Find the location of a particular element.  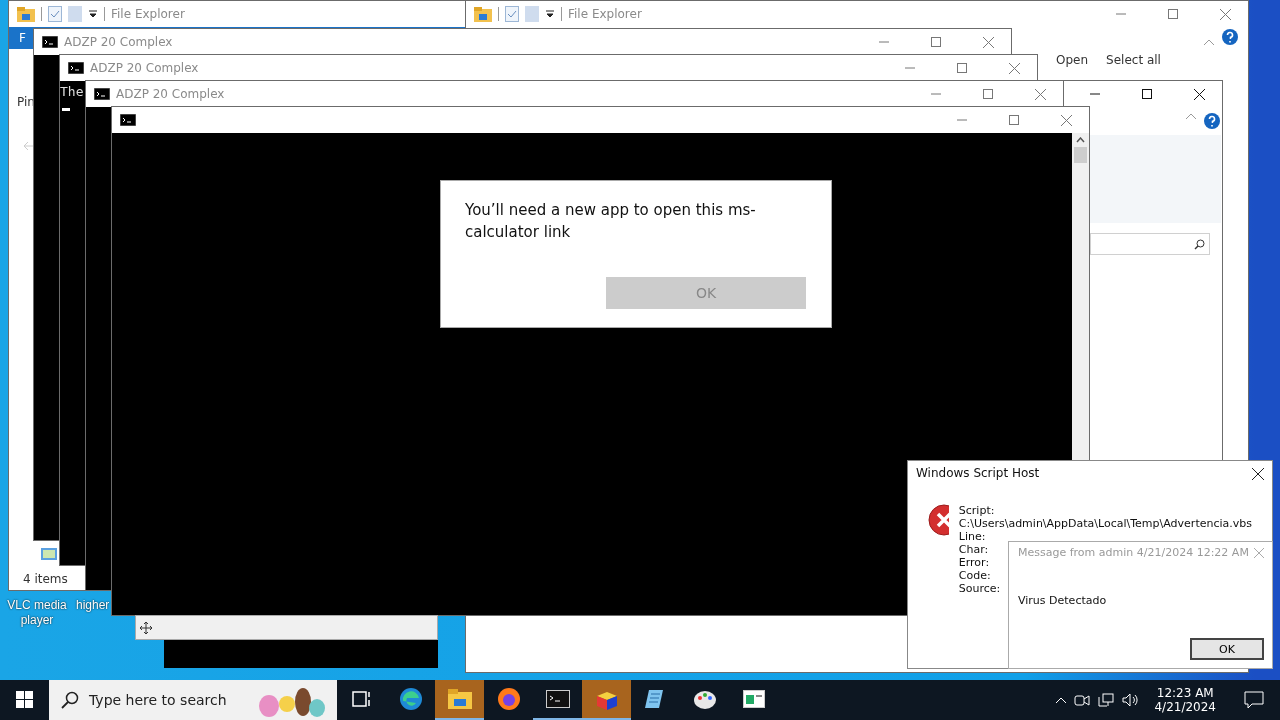

move-icon is located at coordinates (146, 627).